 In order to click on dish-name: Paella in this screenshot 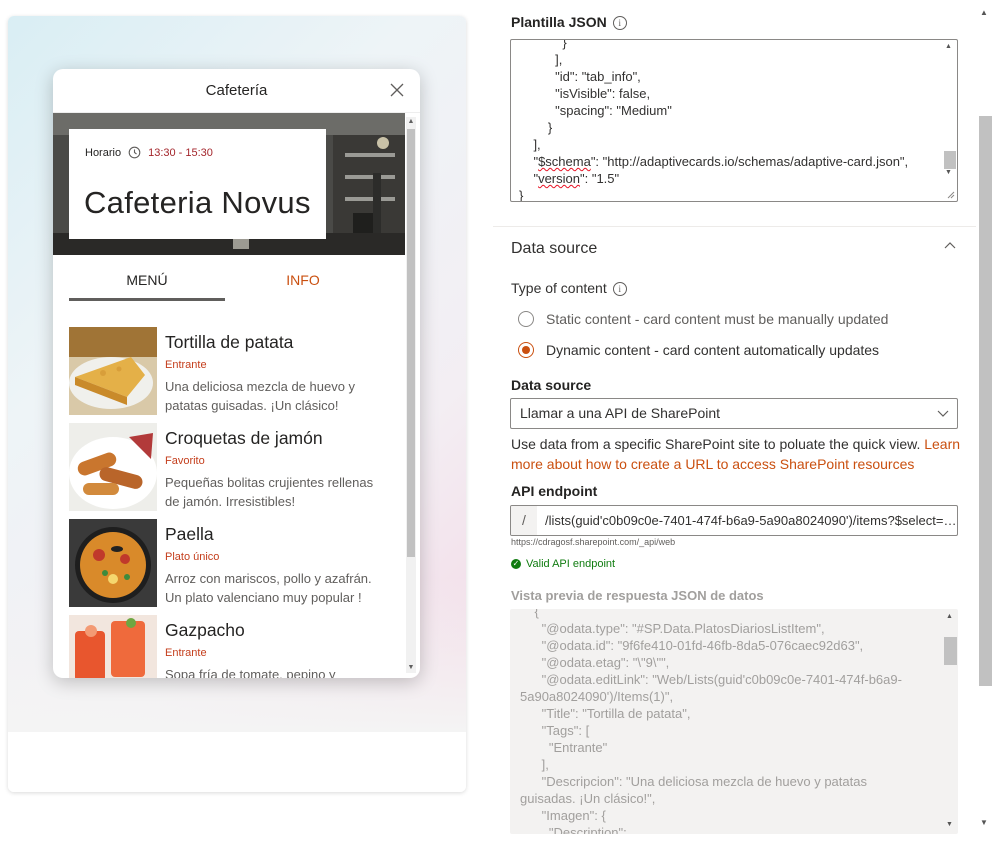, I will do `click(189, 534)`.